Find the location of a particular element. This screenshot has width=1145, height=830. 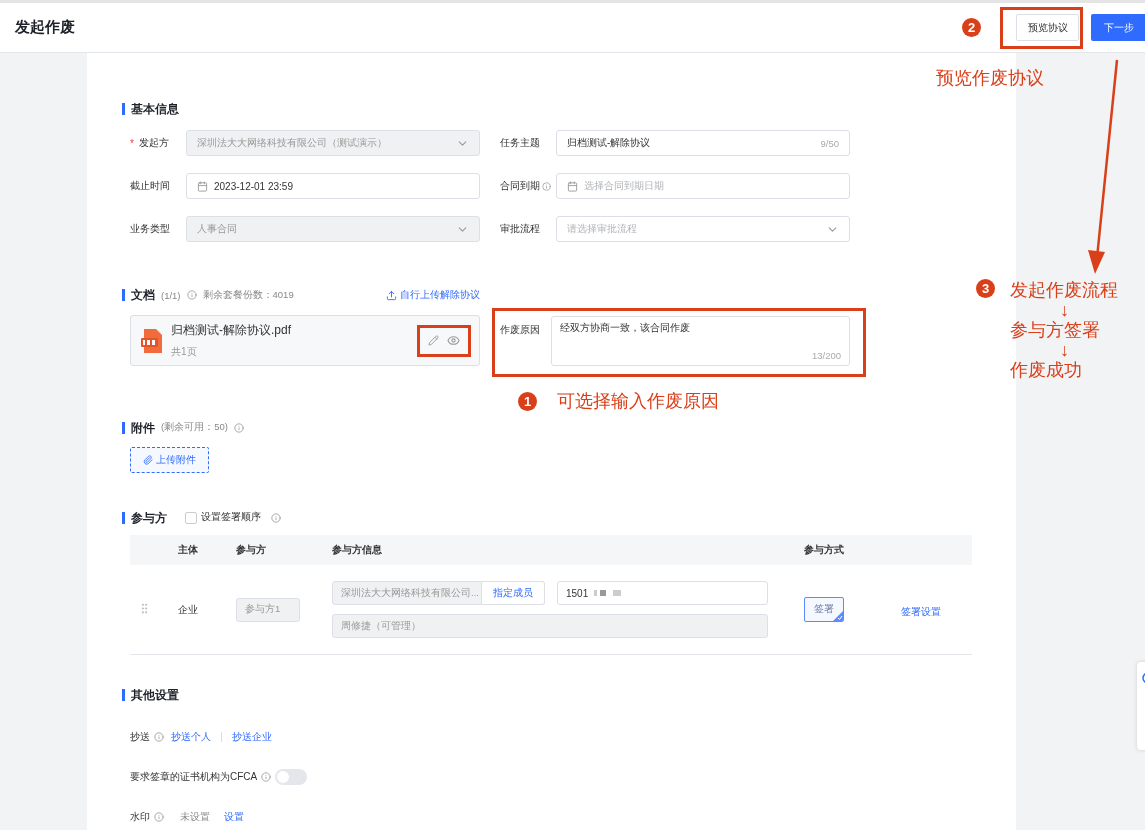

toggle-switch is located at coordinates (291, 777).